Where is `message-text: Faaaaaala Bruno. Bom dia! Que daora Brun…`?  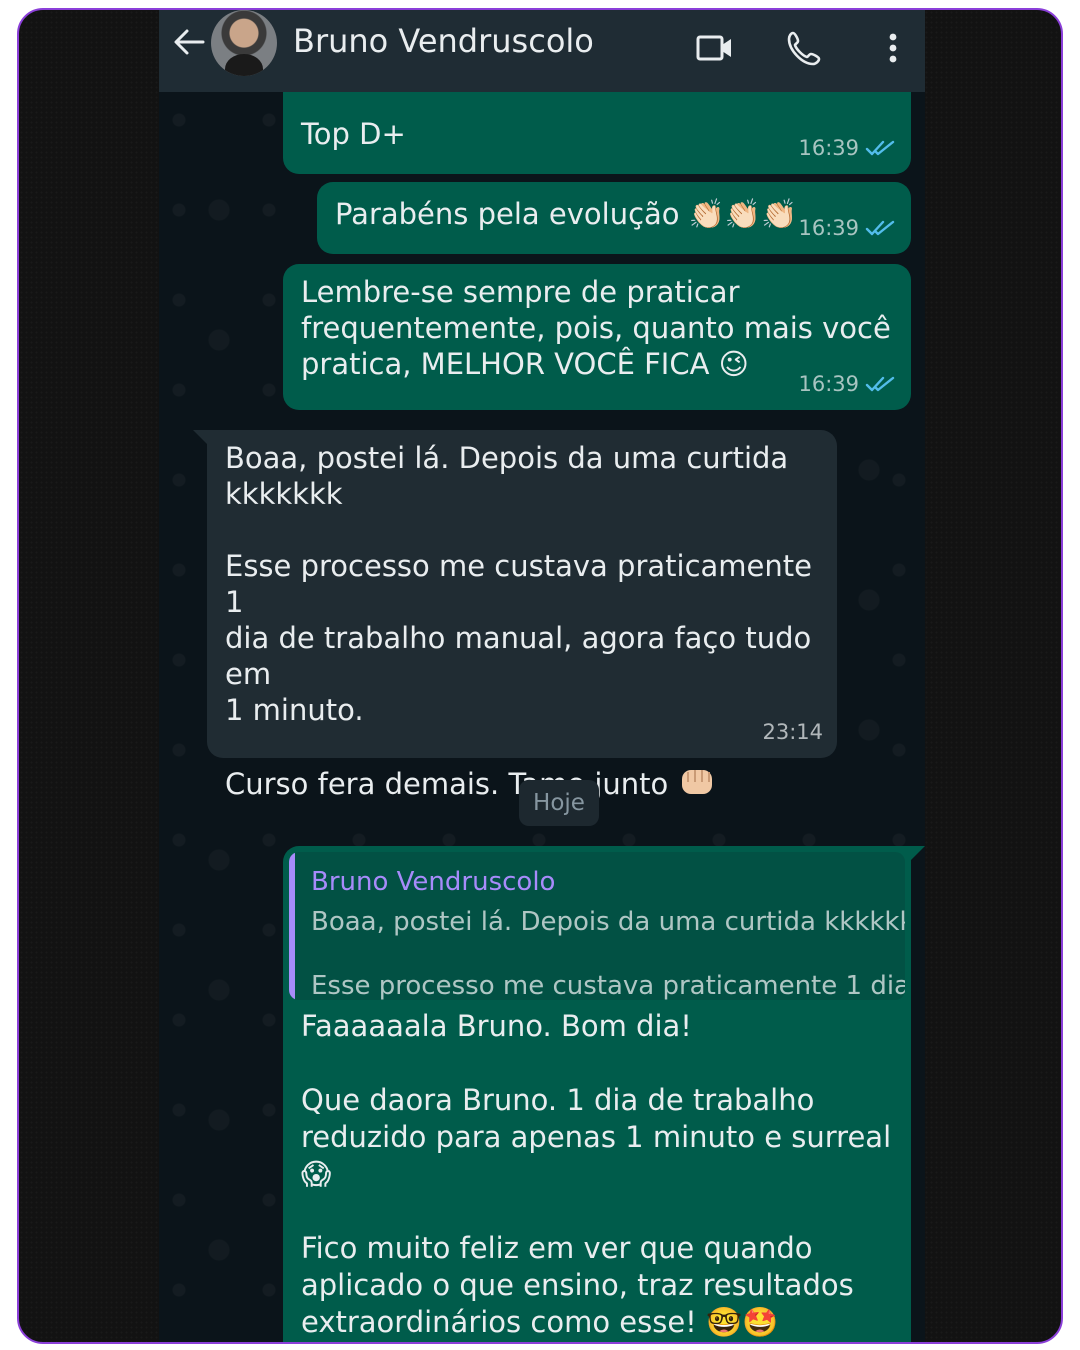
message-text: Faaaaaala Bruno. Bom dia! Que daora Brun… is located at coordinates (596, 1174).